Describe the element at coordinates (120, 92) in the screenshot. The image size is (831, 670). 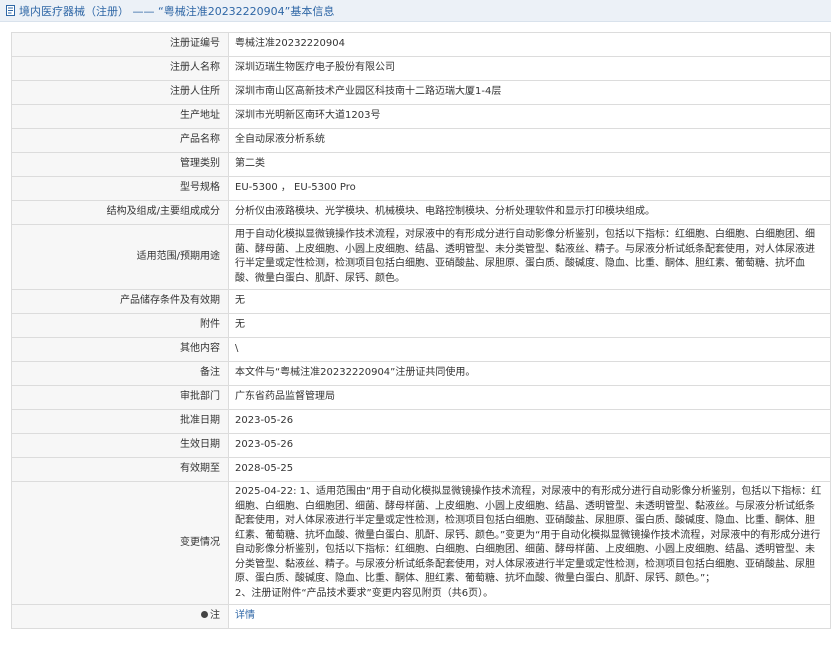
I see `registrant-address-label: 注册人住所` at that location.